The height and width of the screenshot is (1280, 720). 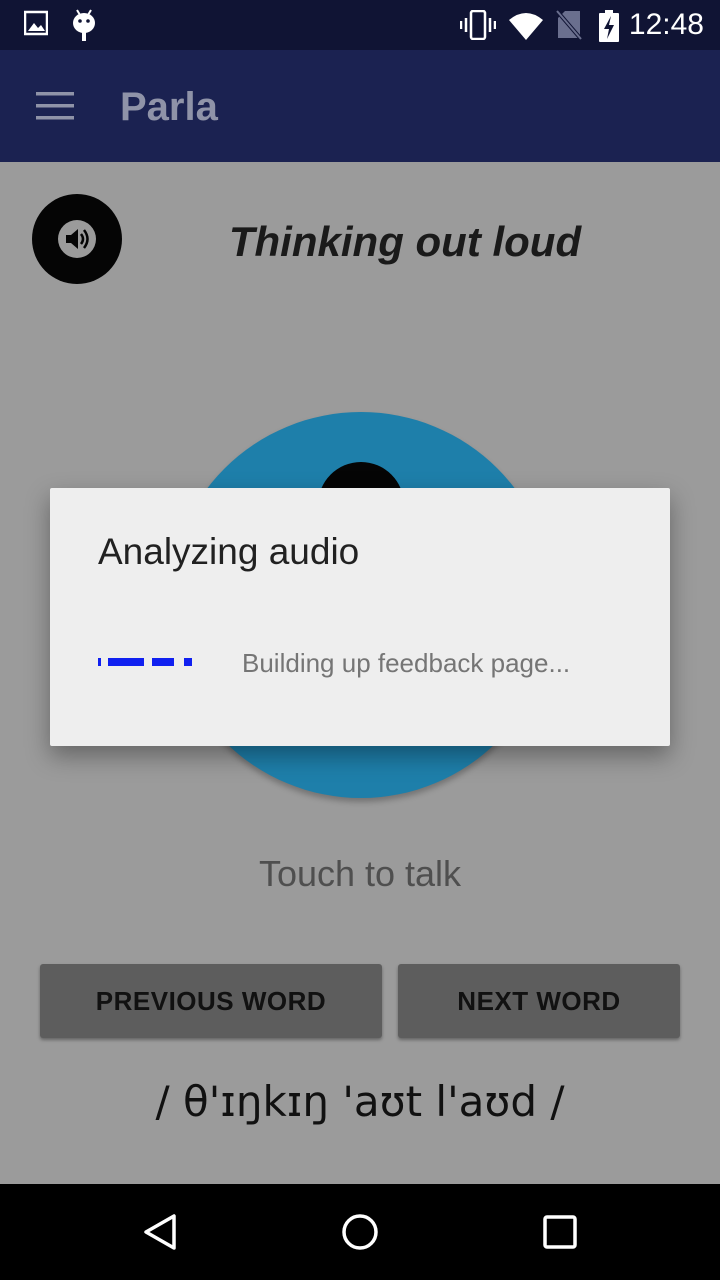 I want to click on status-time: 12:48, so click(x=666, y=24).